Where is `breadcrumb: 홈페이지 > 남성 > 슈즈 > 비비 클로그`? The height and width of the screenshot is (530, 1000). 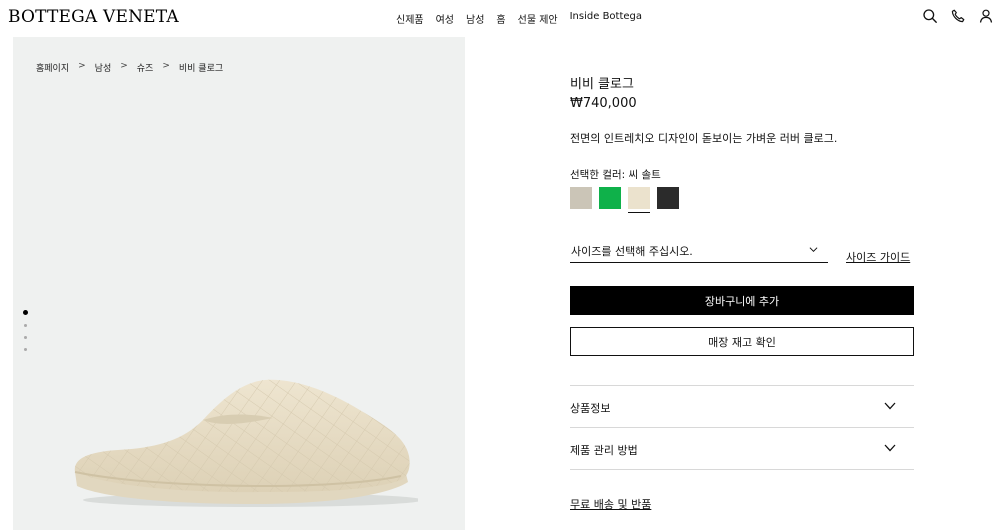 breadcrumb: 홈페이지 > 남성 > 슈즈 > 비비 클로그 is located at coordinates (129, 67).